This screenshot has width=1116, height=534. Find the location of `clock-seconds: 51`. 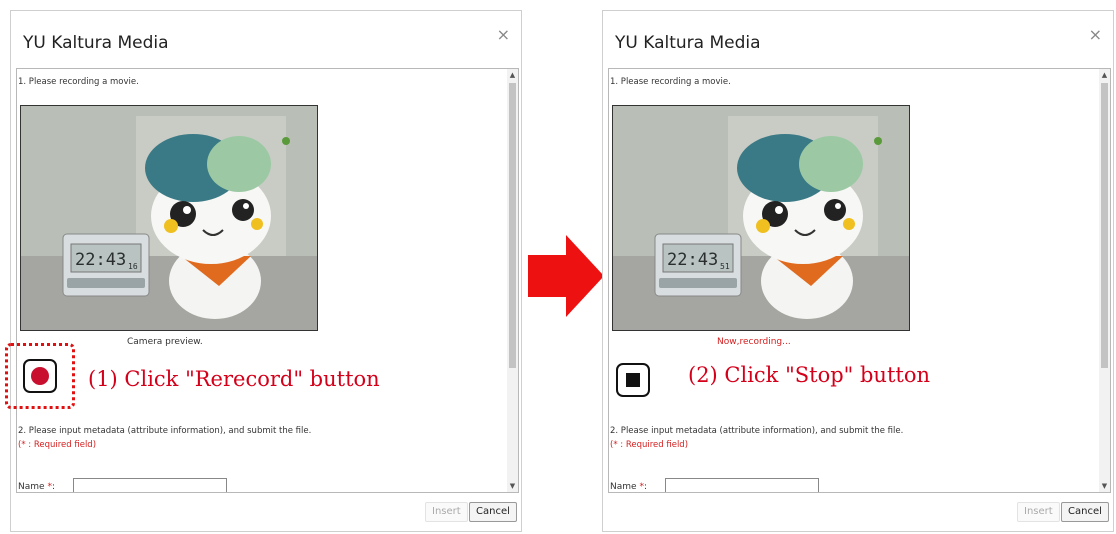

clock-seconds: 51 is located at coordinates (725, 266).